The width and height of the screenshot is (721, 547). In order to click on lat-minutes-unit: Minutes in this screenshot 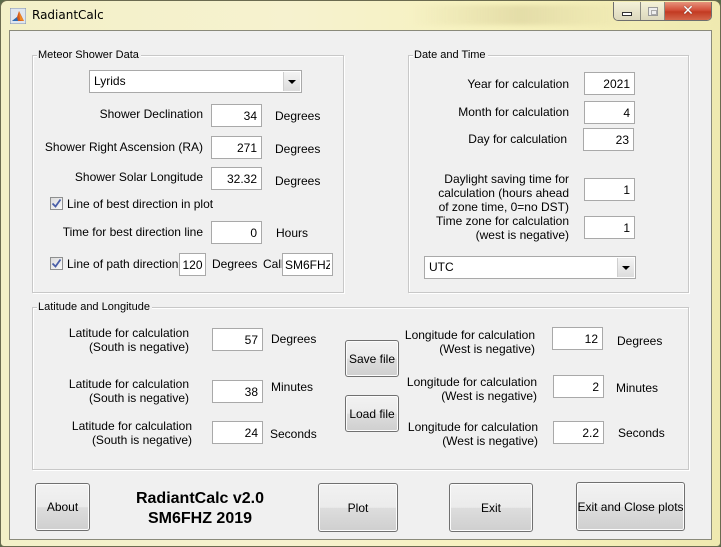, I will do `click(292, 387)`.